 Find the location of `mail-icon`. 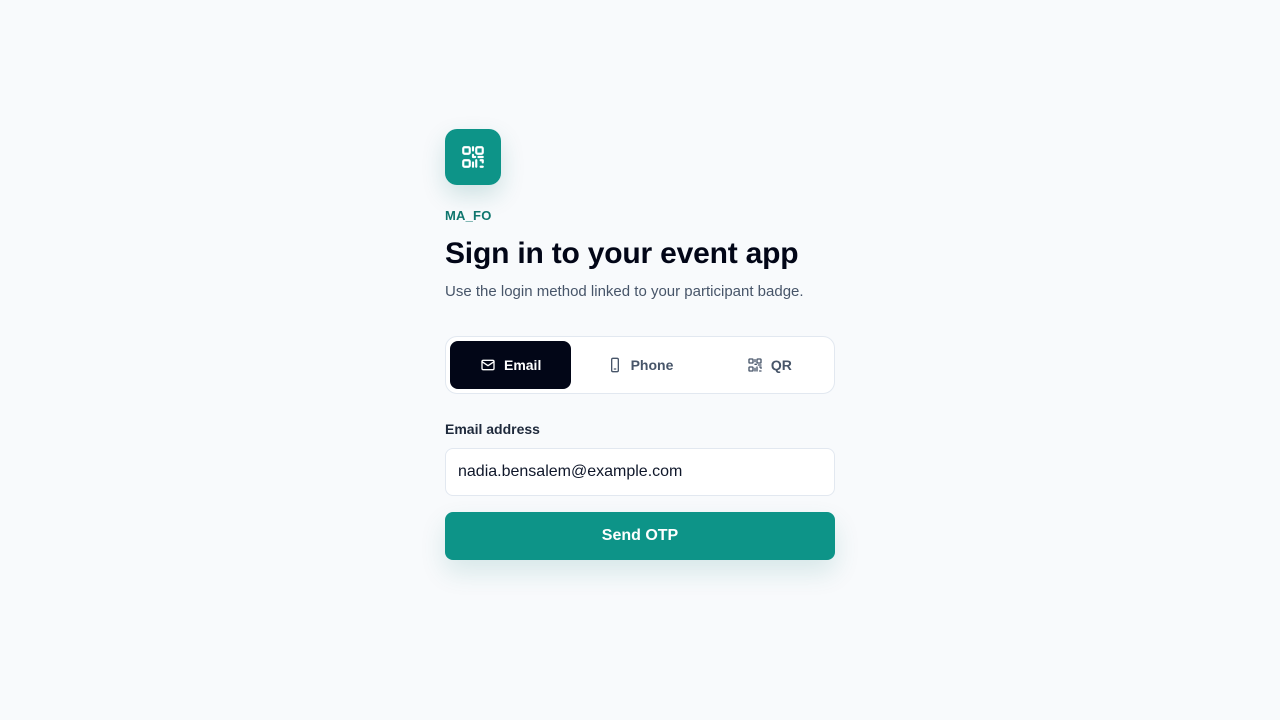

mail-icon is located at coordinates (488, 365).